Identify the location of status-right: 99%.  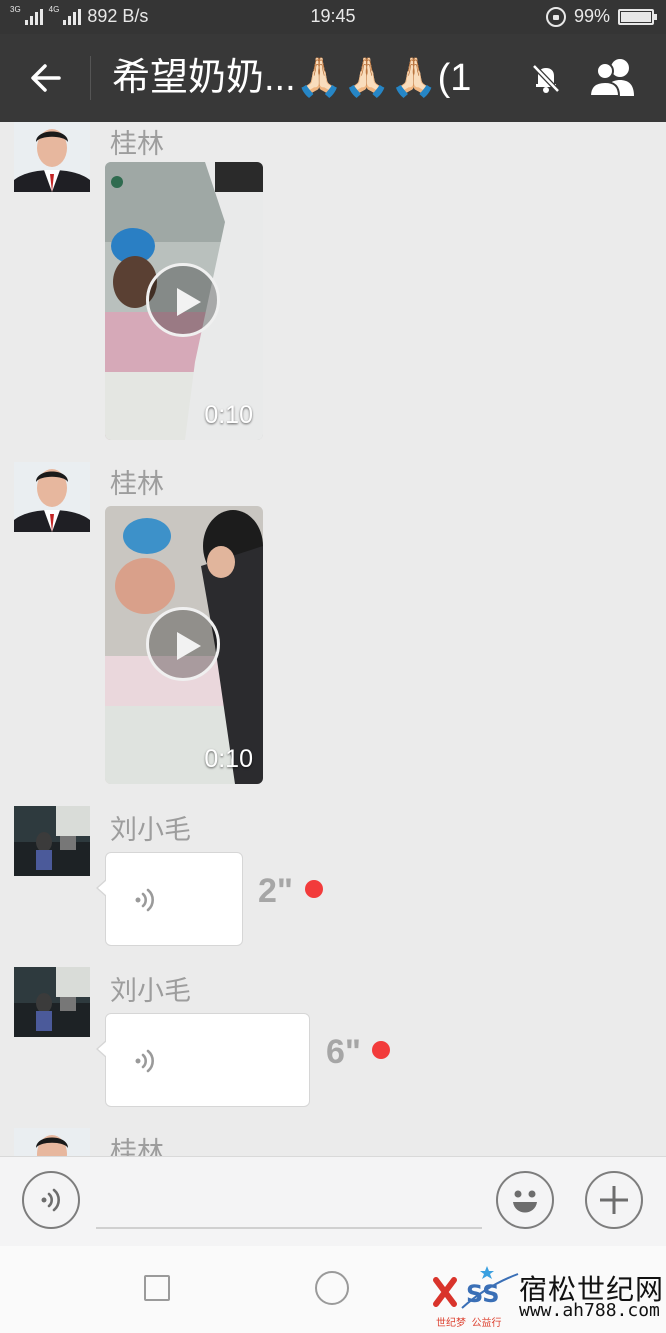
(601, 16).